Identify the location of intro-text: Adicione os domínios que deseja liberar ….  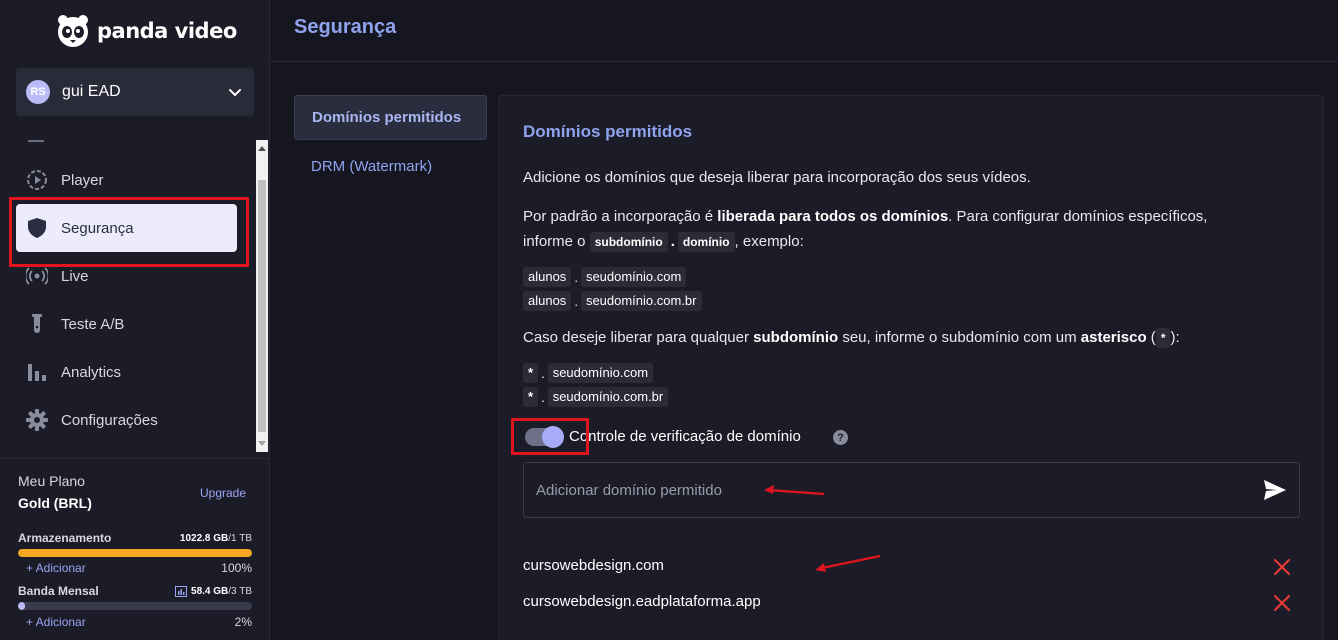
(777, 177).